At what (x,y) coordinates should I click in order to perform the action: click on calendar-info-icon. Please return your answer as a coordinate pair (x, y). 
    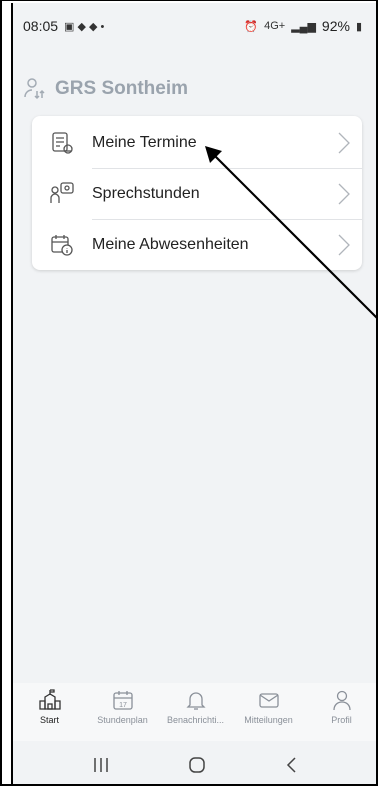
    Looking at the image, I should click on (62, 245).